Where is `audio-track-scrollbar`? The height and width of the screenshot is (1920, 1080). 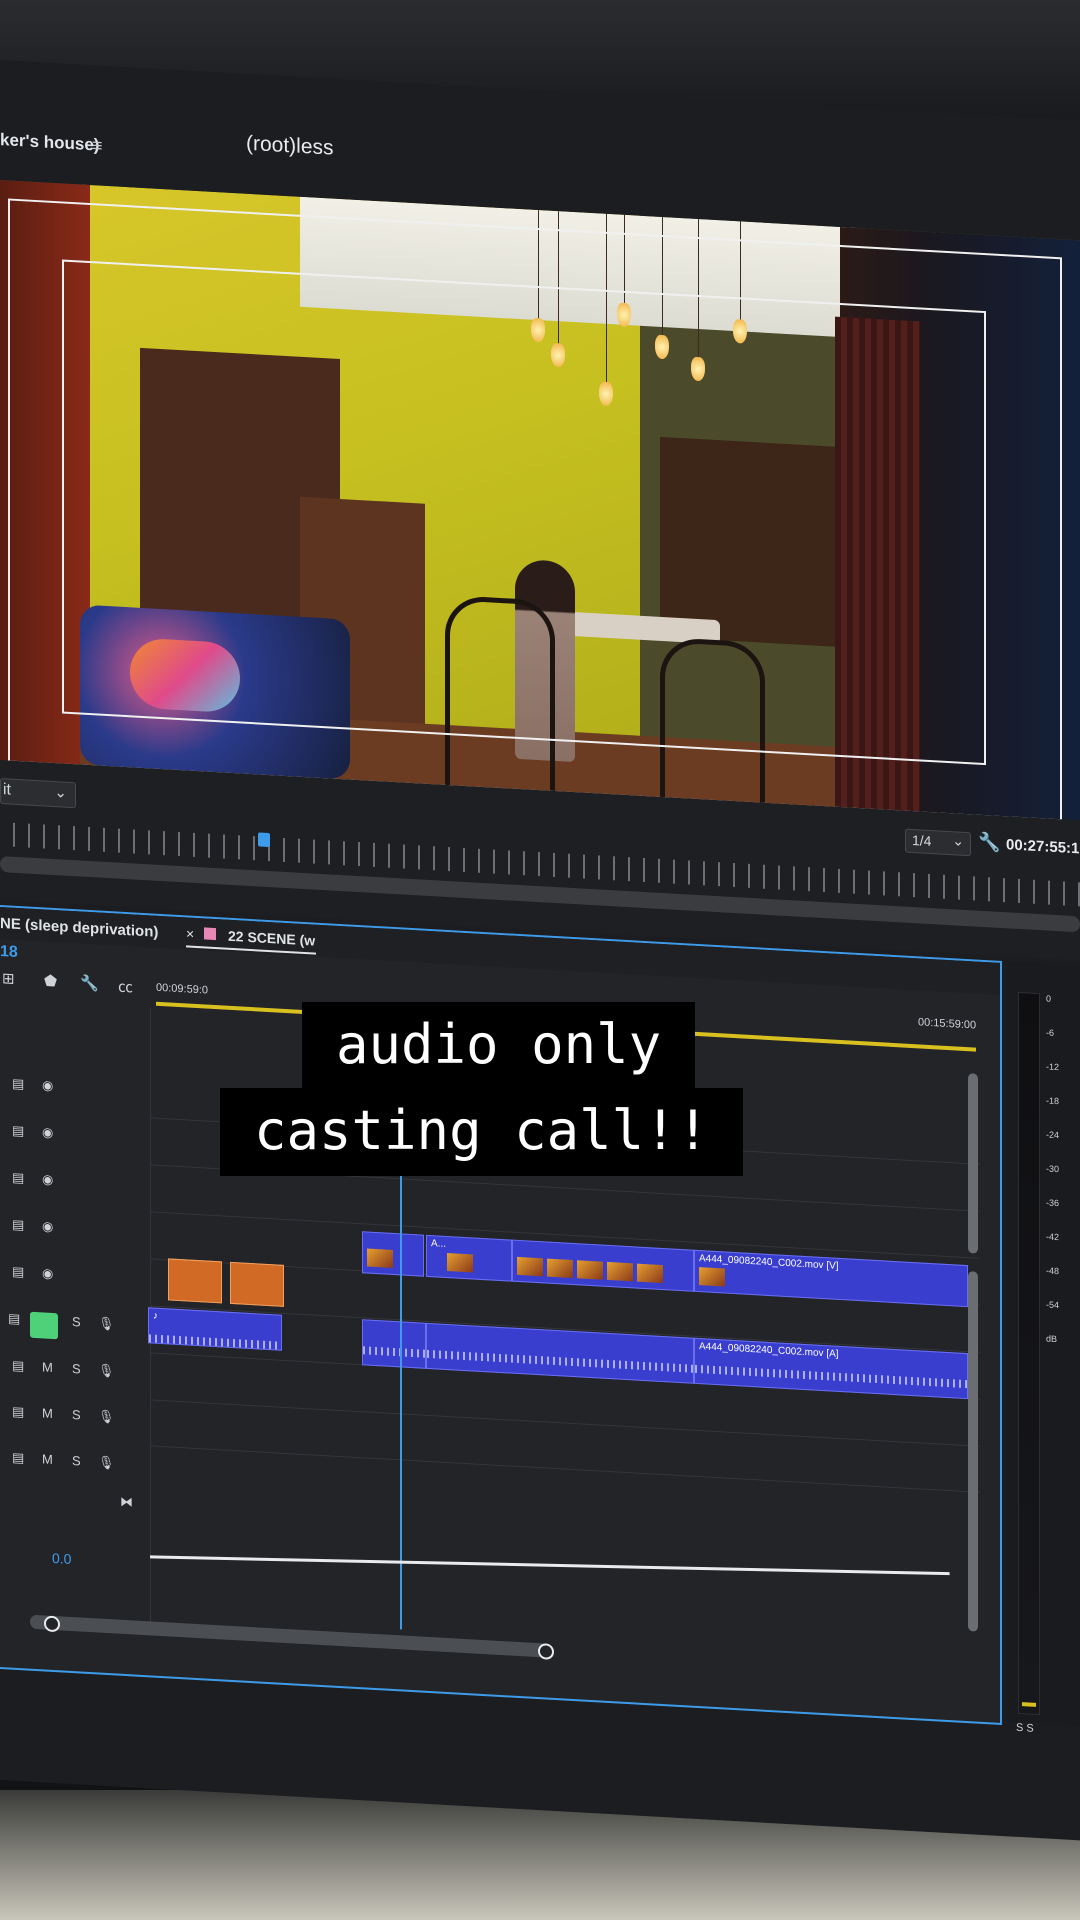
audio-track-scrollbar is located at coordinates (973, 1451).